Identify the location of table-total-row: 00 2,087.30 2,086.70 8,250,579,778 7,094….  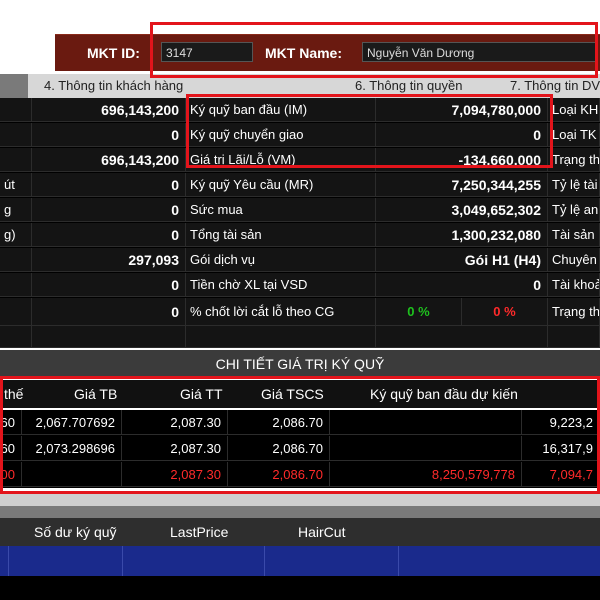
(300, 475).